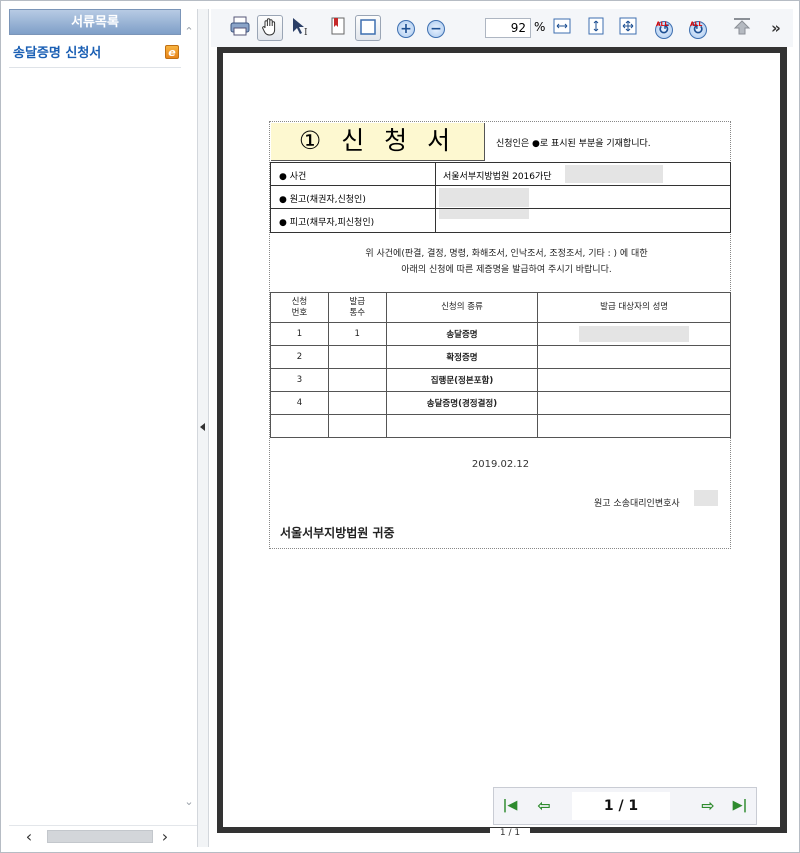 The width and height of the screenshot is (800, 853). Describe the element at coordinates (100, 836) in the screenshot. I see `horizontal-scroll-thumb` at that location.